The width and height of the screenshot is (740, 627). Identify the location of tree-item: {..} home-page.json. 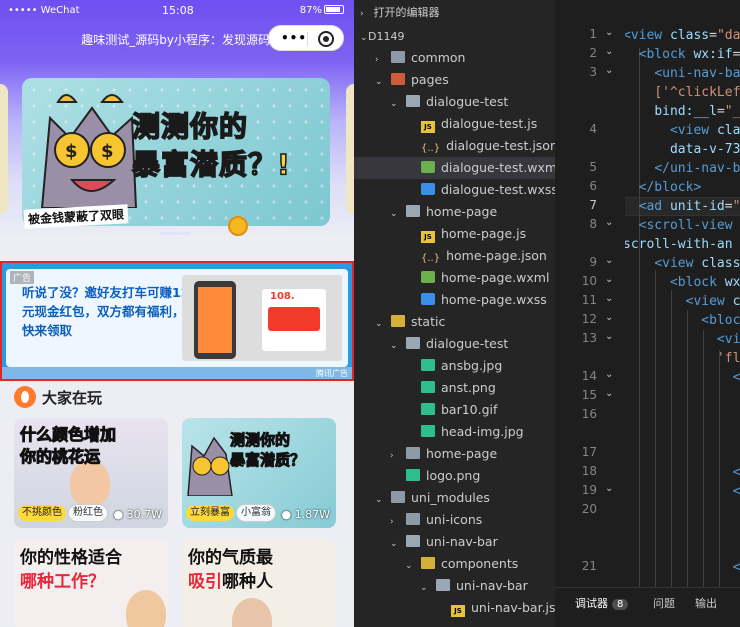
(454, 256).